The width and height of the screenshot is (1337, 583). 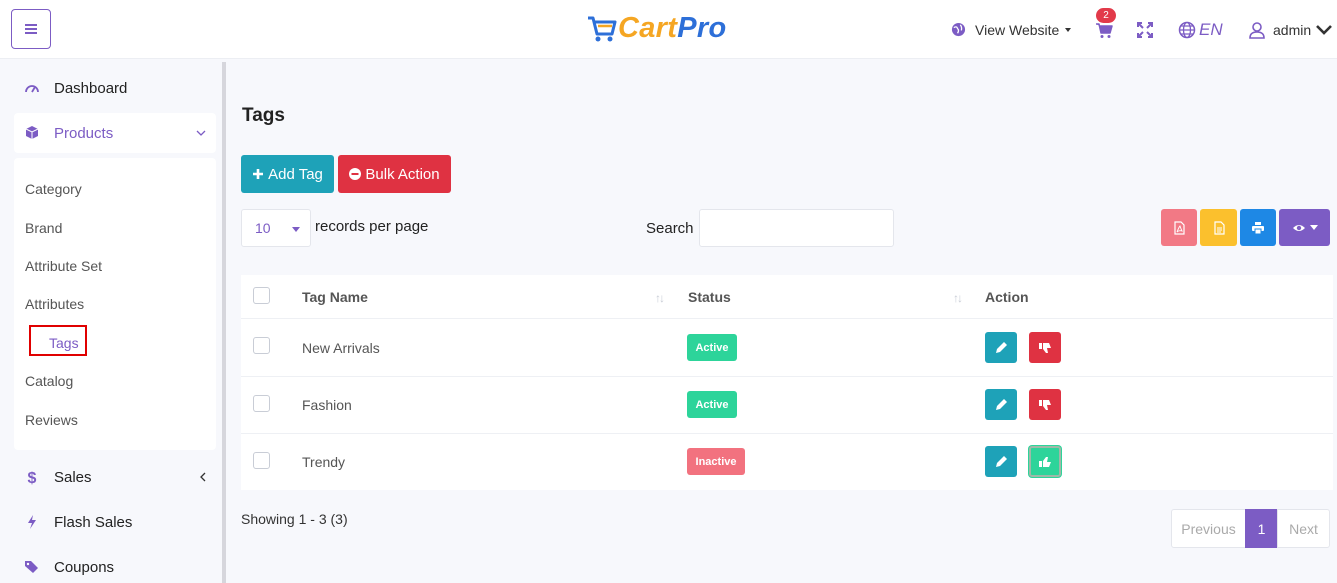 I want to click on sidebar-scrollbar, so click(x=224, y=322).